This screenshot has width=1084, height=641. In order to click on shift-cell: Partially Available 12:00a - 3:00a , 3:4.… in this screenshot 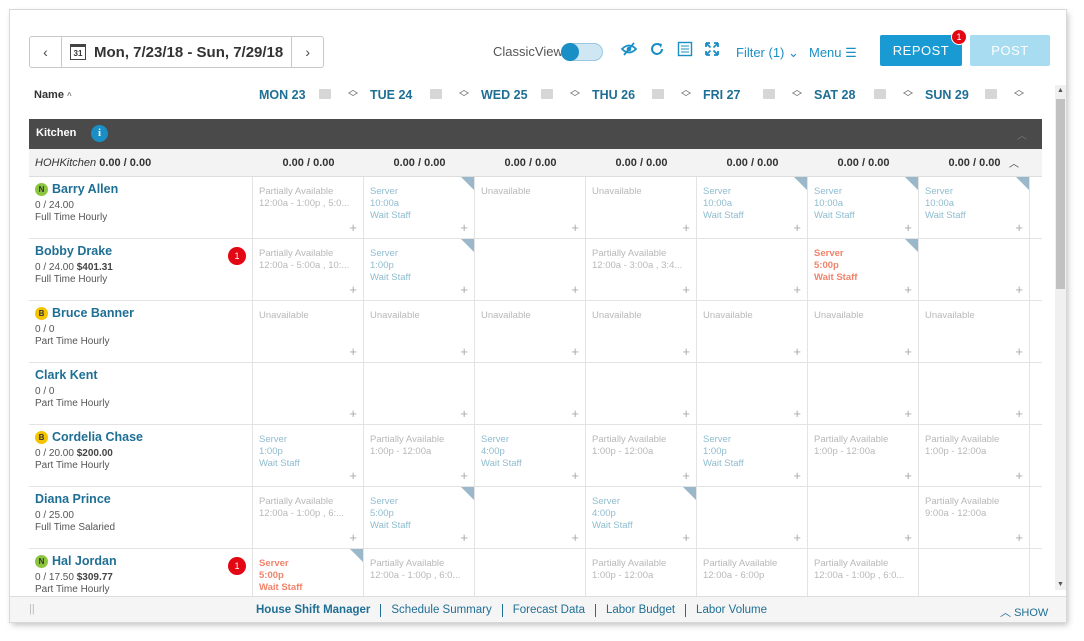, I will do `click(641, 270)`.